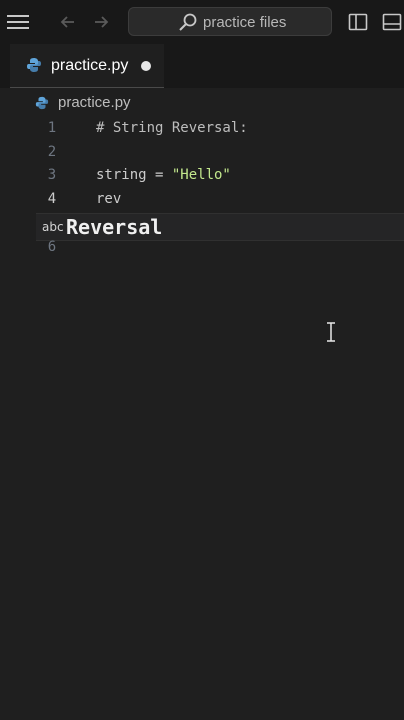 This screenshot has height=720, width=404. Describe the element at coordinates (172, 128) in the screenshot. I see `code-text: # String Reversal:` at that location.